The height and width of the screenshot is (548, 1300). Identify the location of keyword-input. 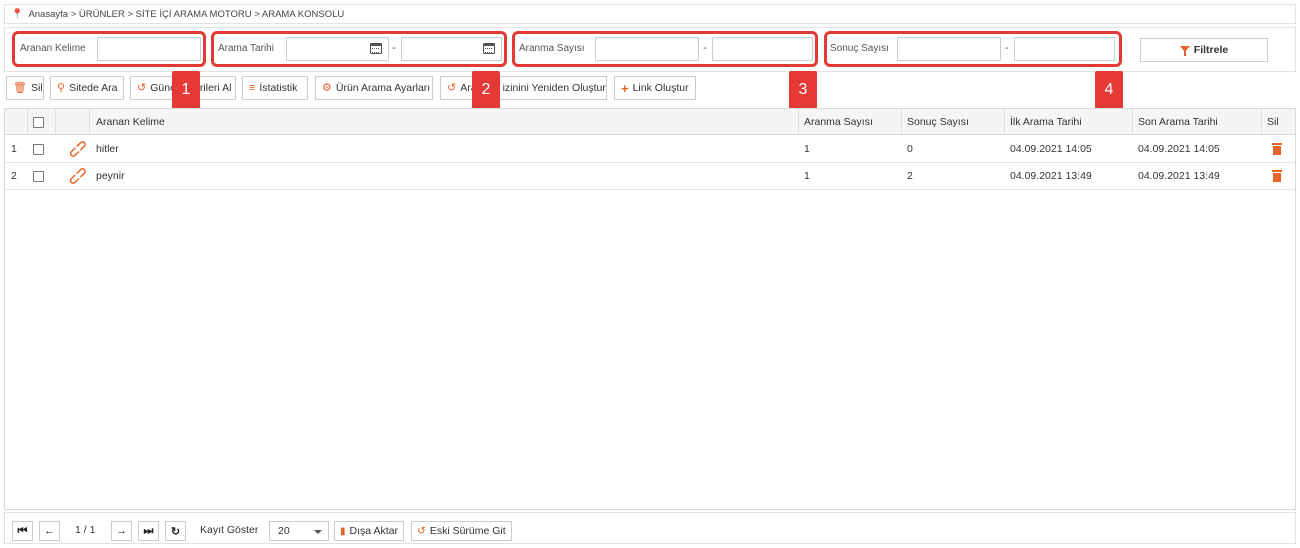
(149, 49).